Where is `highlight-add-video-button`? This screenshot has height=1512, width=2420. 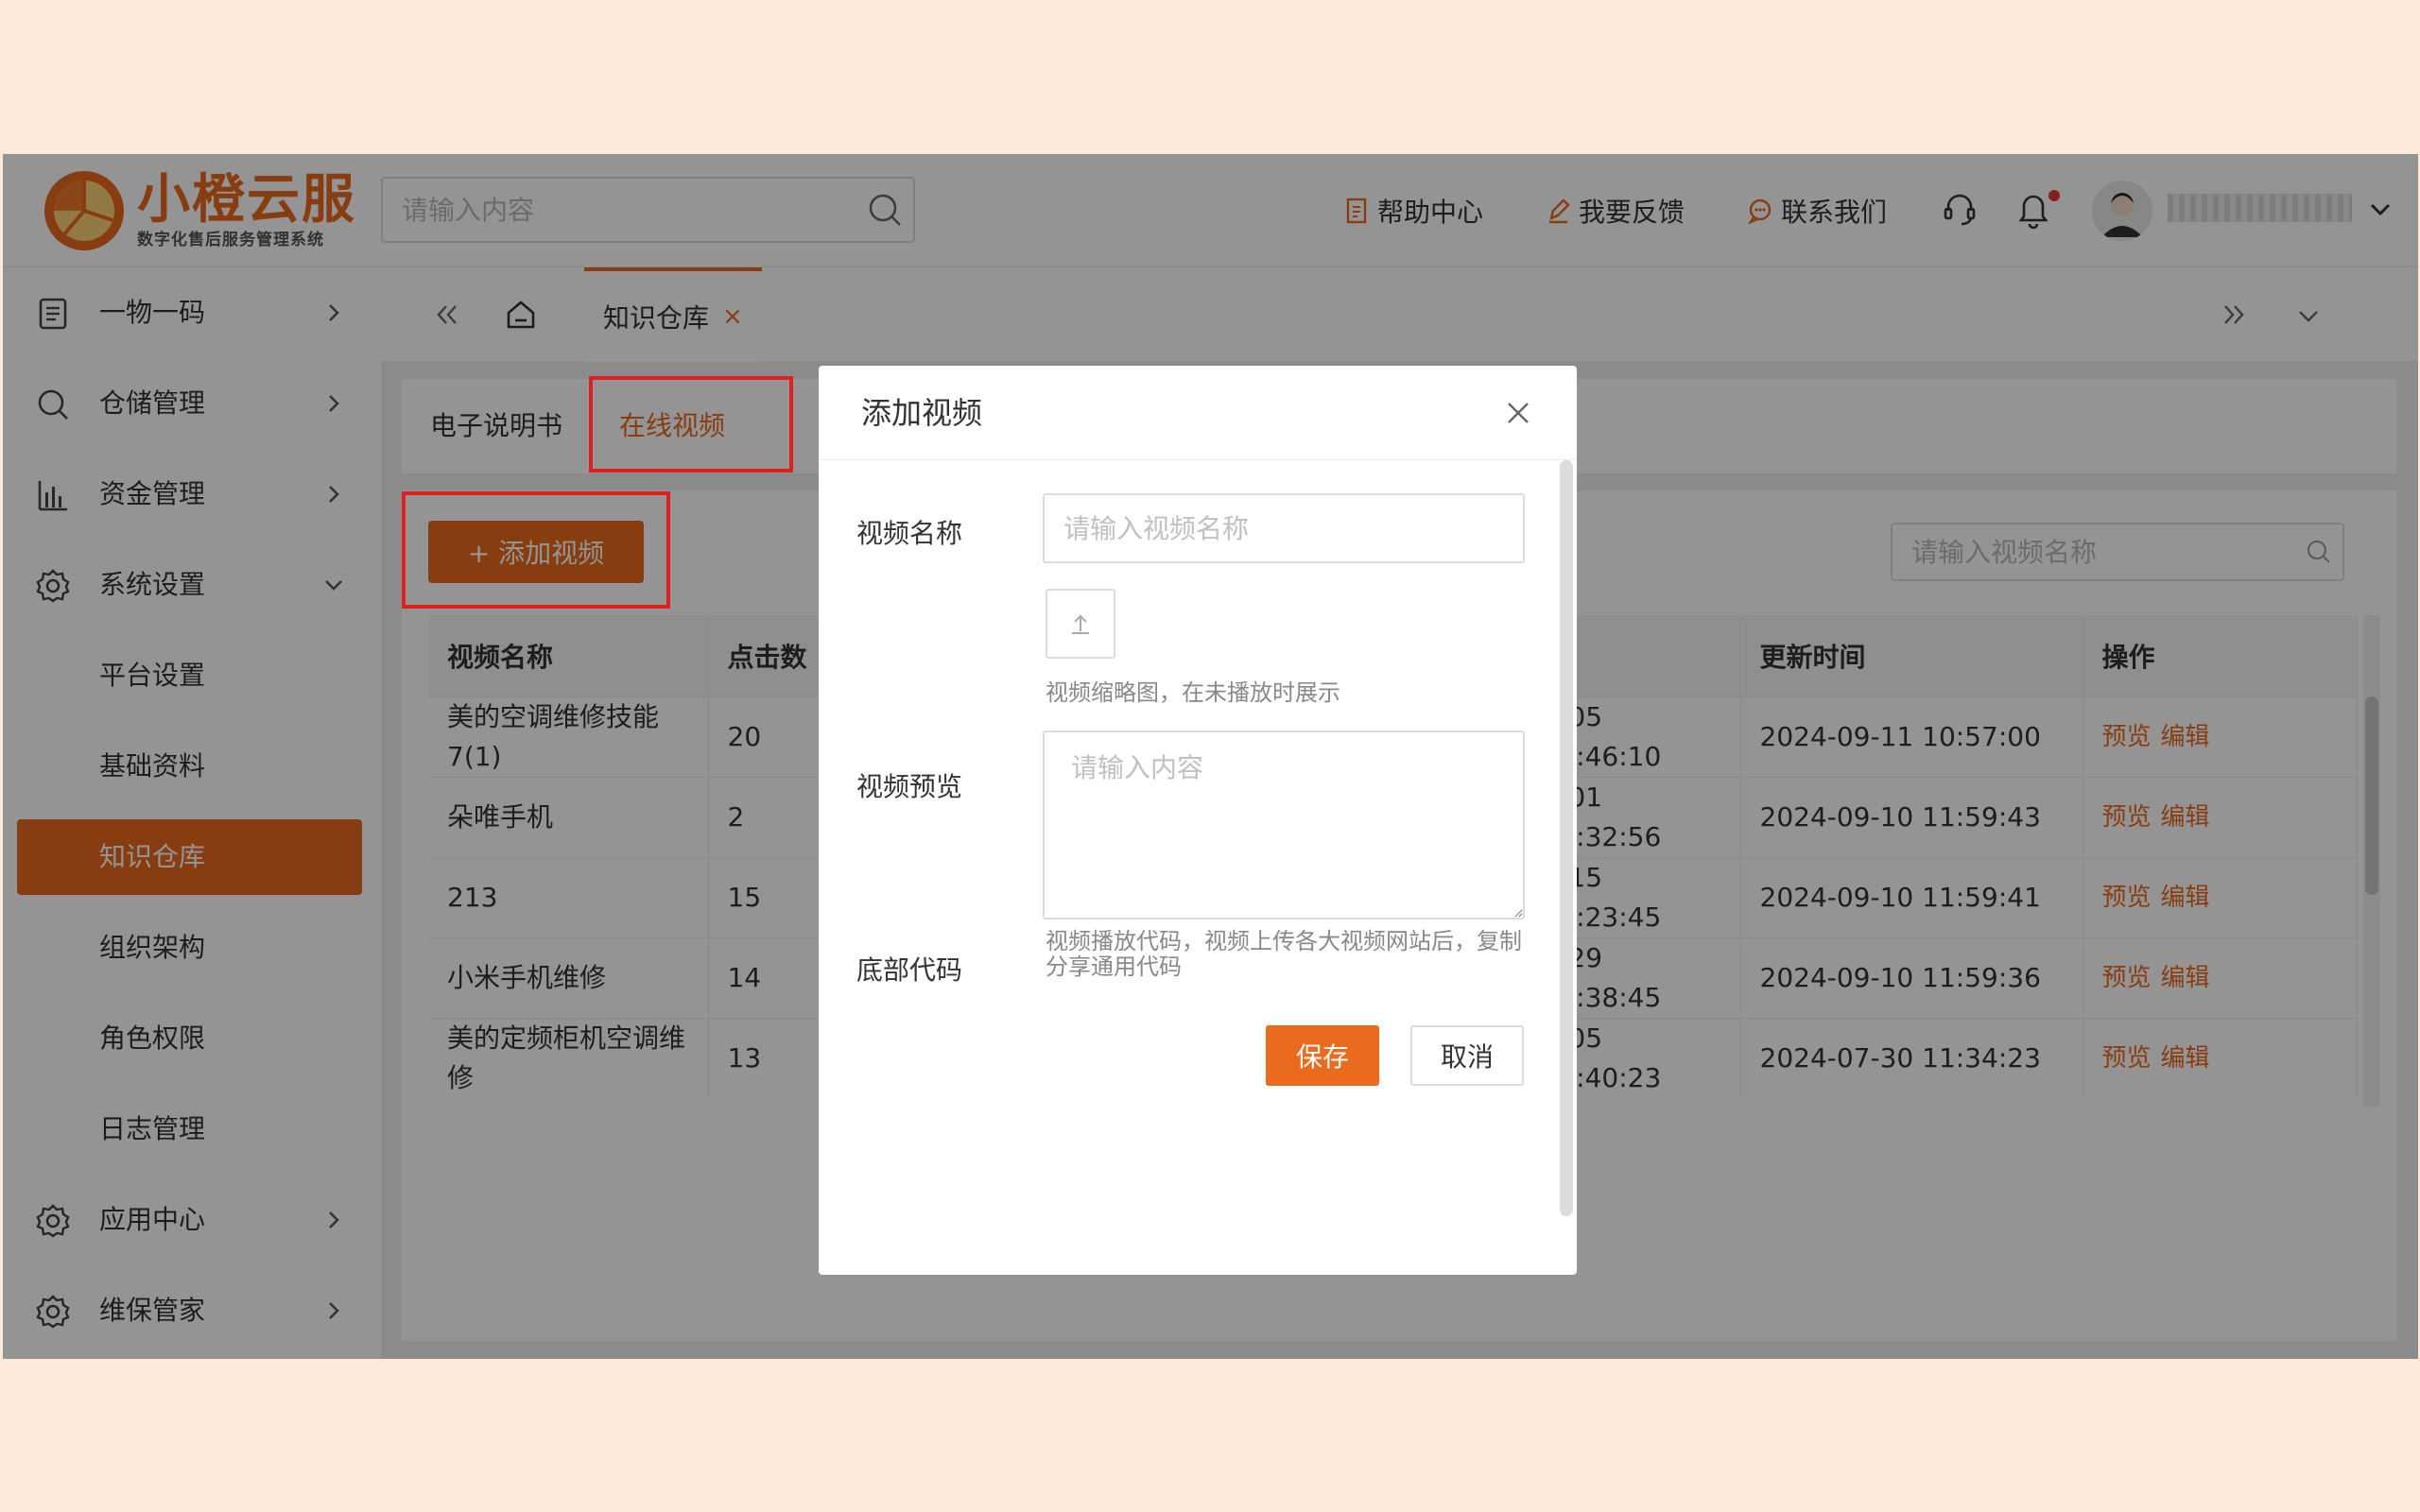 highlight-add-video-button is located at coordinates (536, 550).